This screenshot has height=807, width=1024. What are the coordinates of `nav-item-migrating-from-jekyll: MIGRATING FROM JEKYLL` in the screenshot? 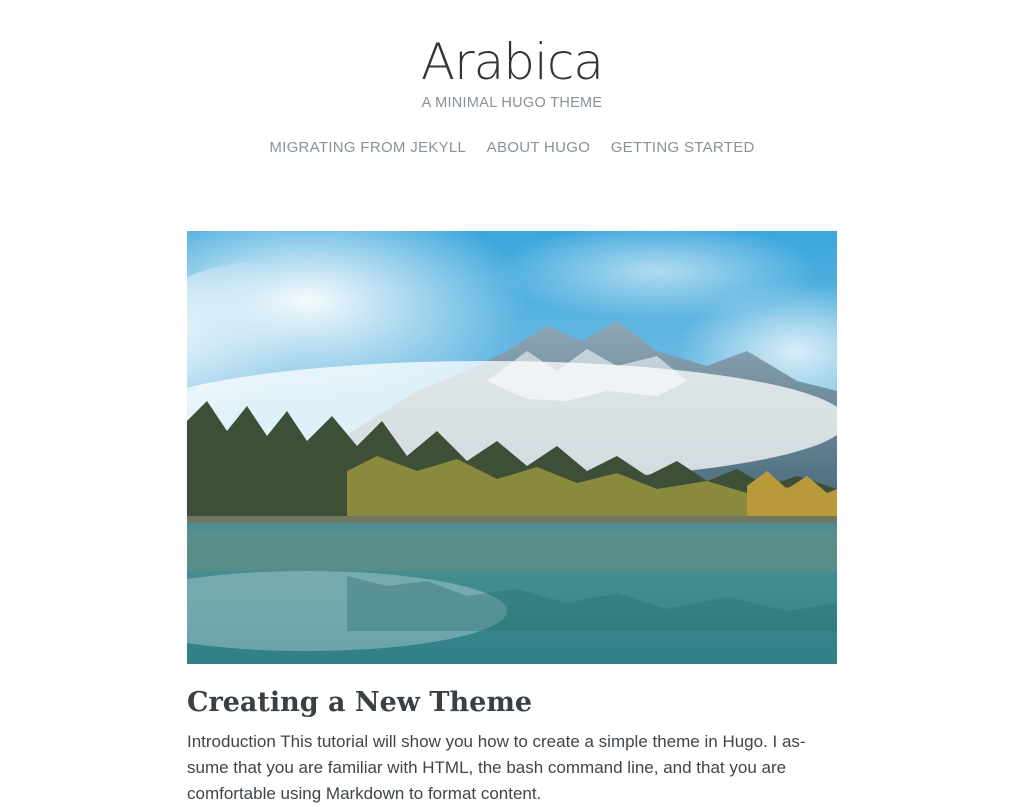 It's located at (367, 147).